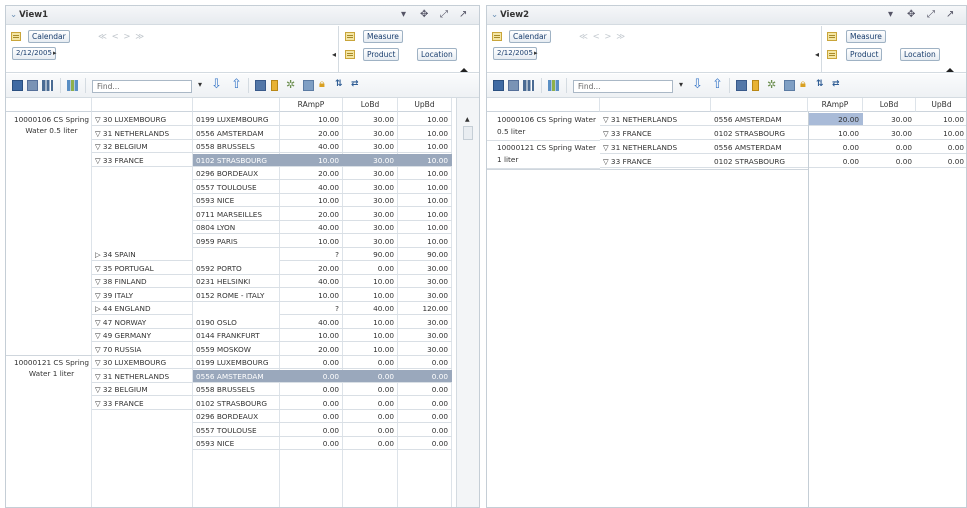 The width and height of the screenshot is (967, 508). Describe the element at coordinates (49, 36) in the screenshot. I see `calendar-dimension-button: Calendar` at that location.